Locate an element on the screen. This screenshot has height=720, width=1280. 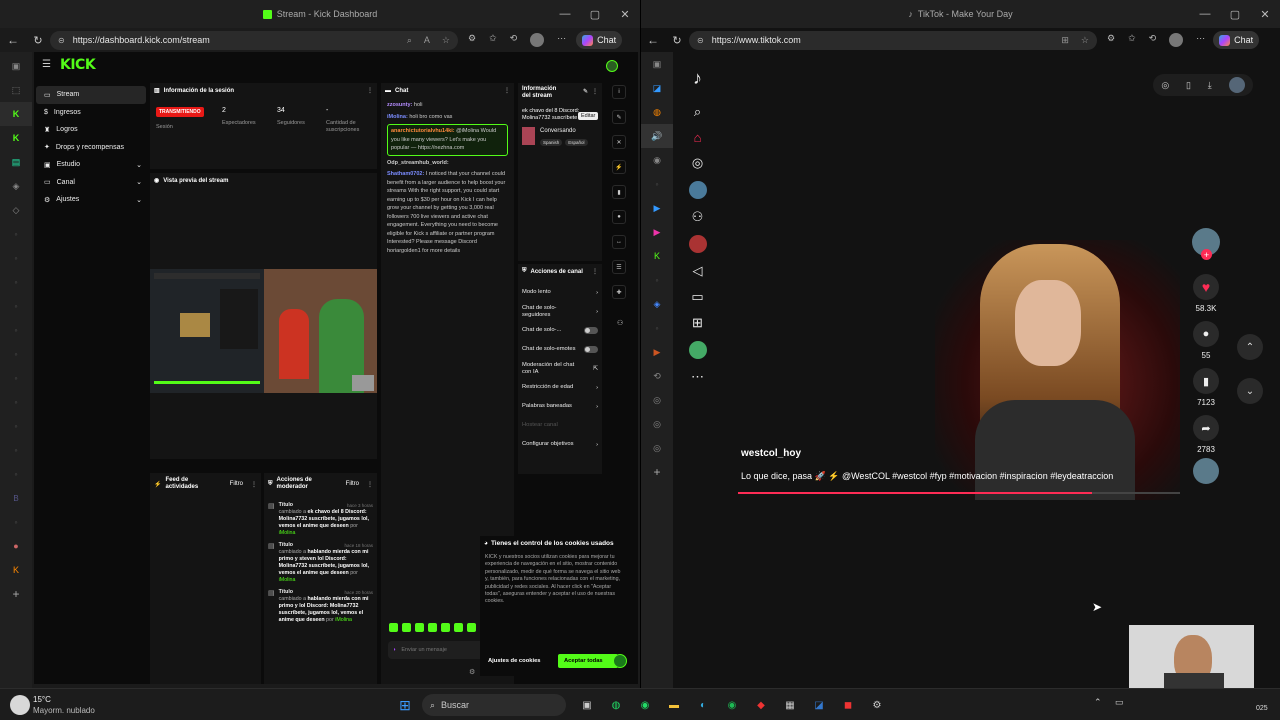
tab-icon: ● is located at coordinates (16, 546).